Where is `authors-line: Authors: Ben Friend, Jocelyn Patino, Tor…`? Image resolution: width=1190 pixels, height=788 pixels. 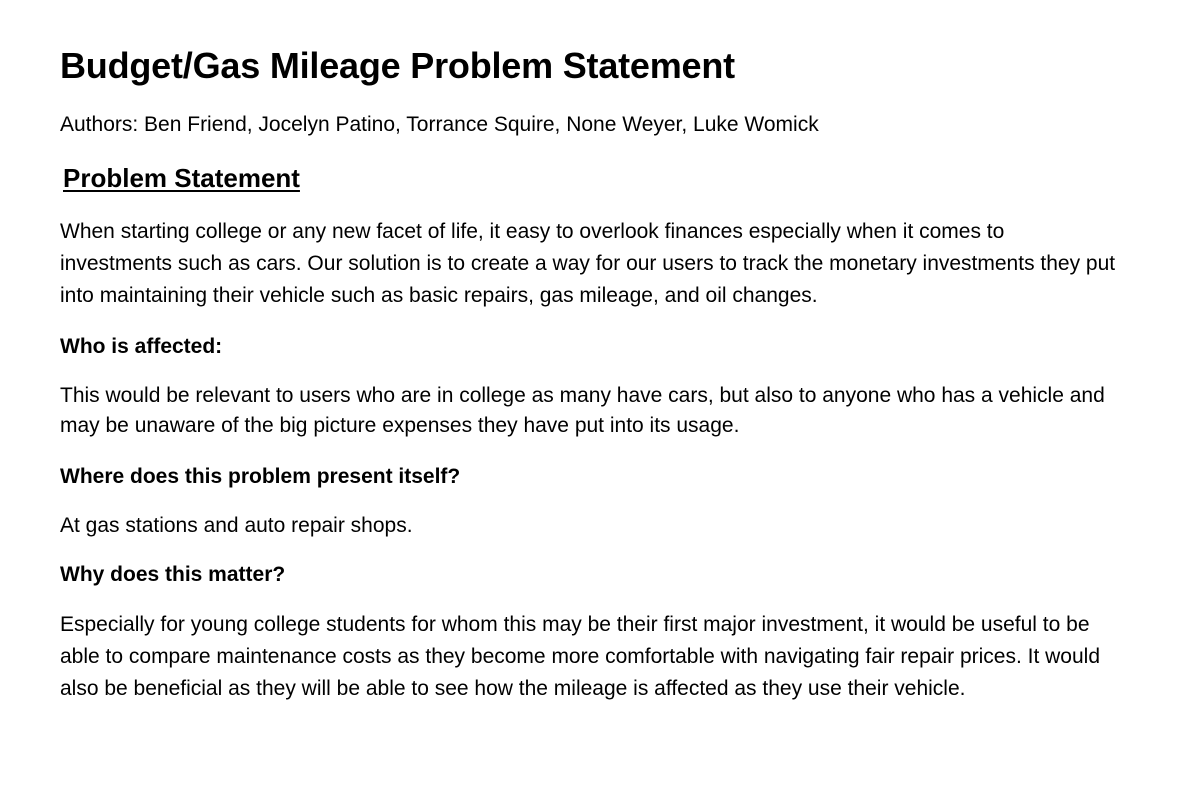
authors-line: Authors: Ben Friend, Jocelyn Patino, Tor… is located at coordinates (439, 124).